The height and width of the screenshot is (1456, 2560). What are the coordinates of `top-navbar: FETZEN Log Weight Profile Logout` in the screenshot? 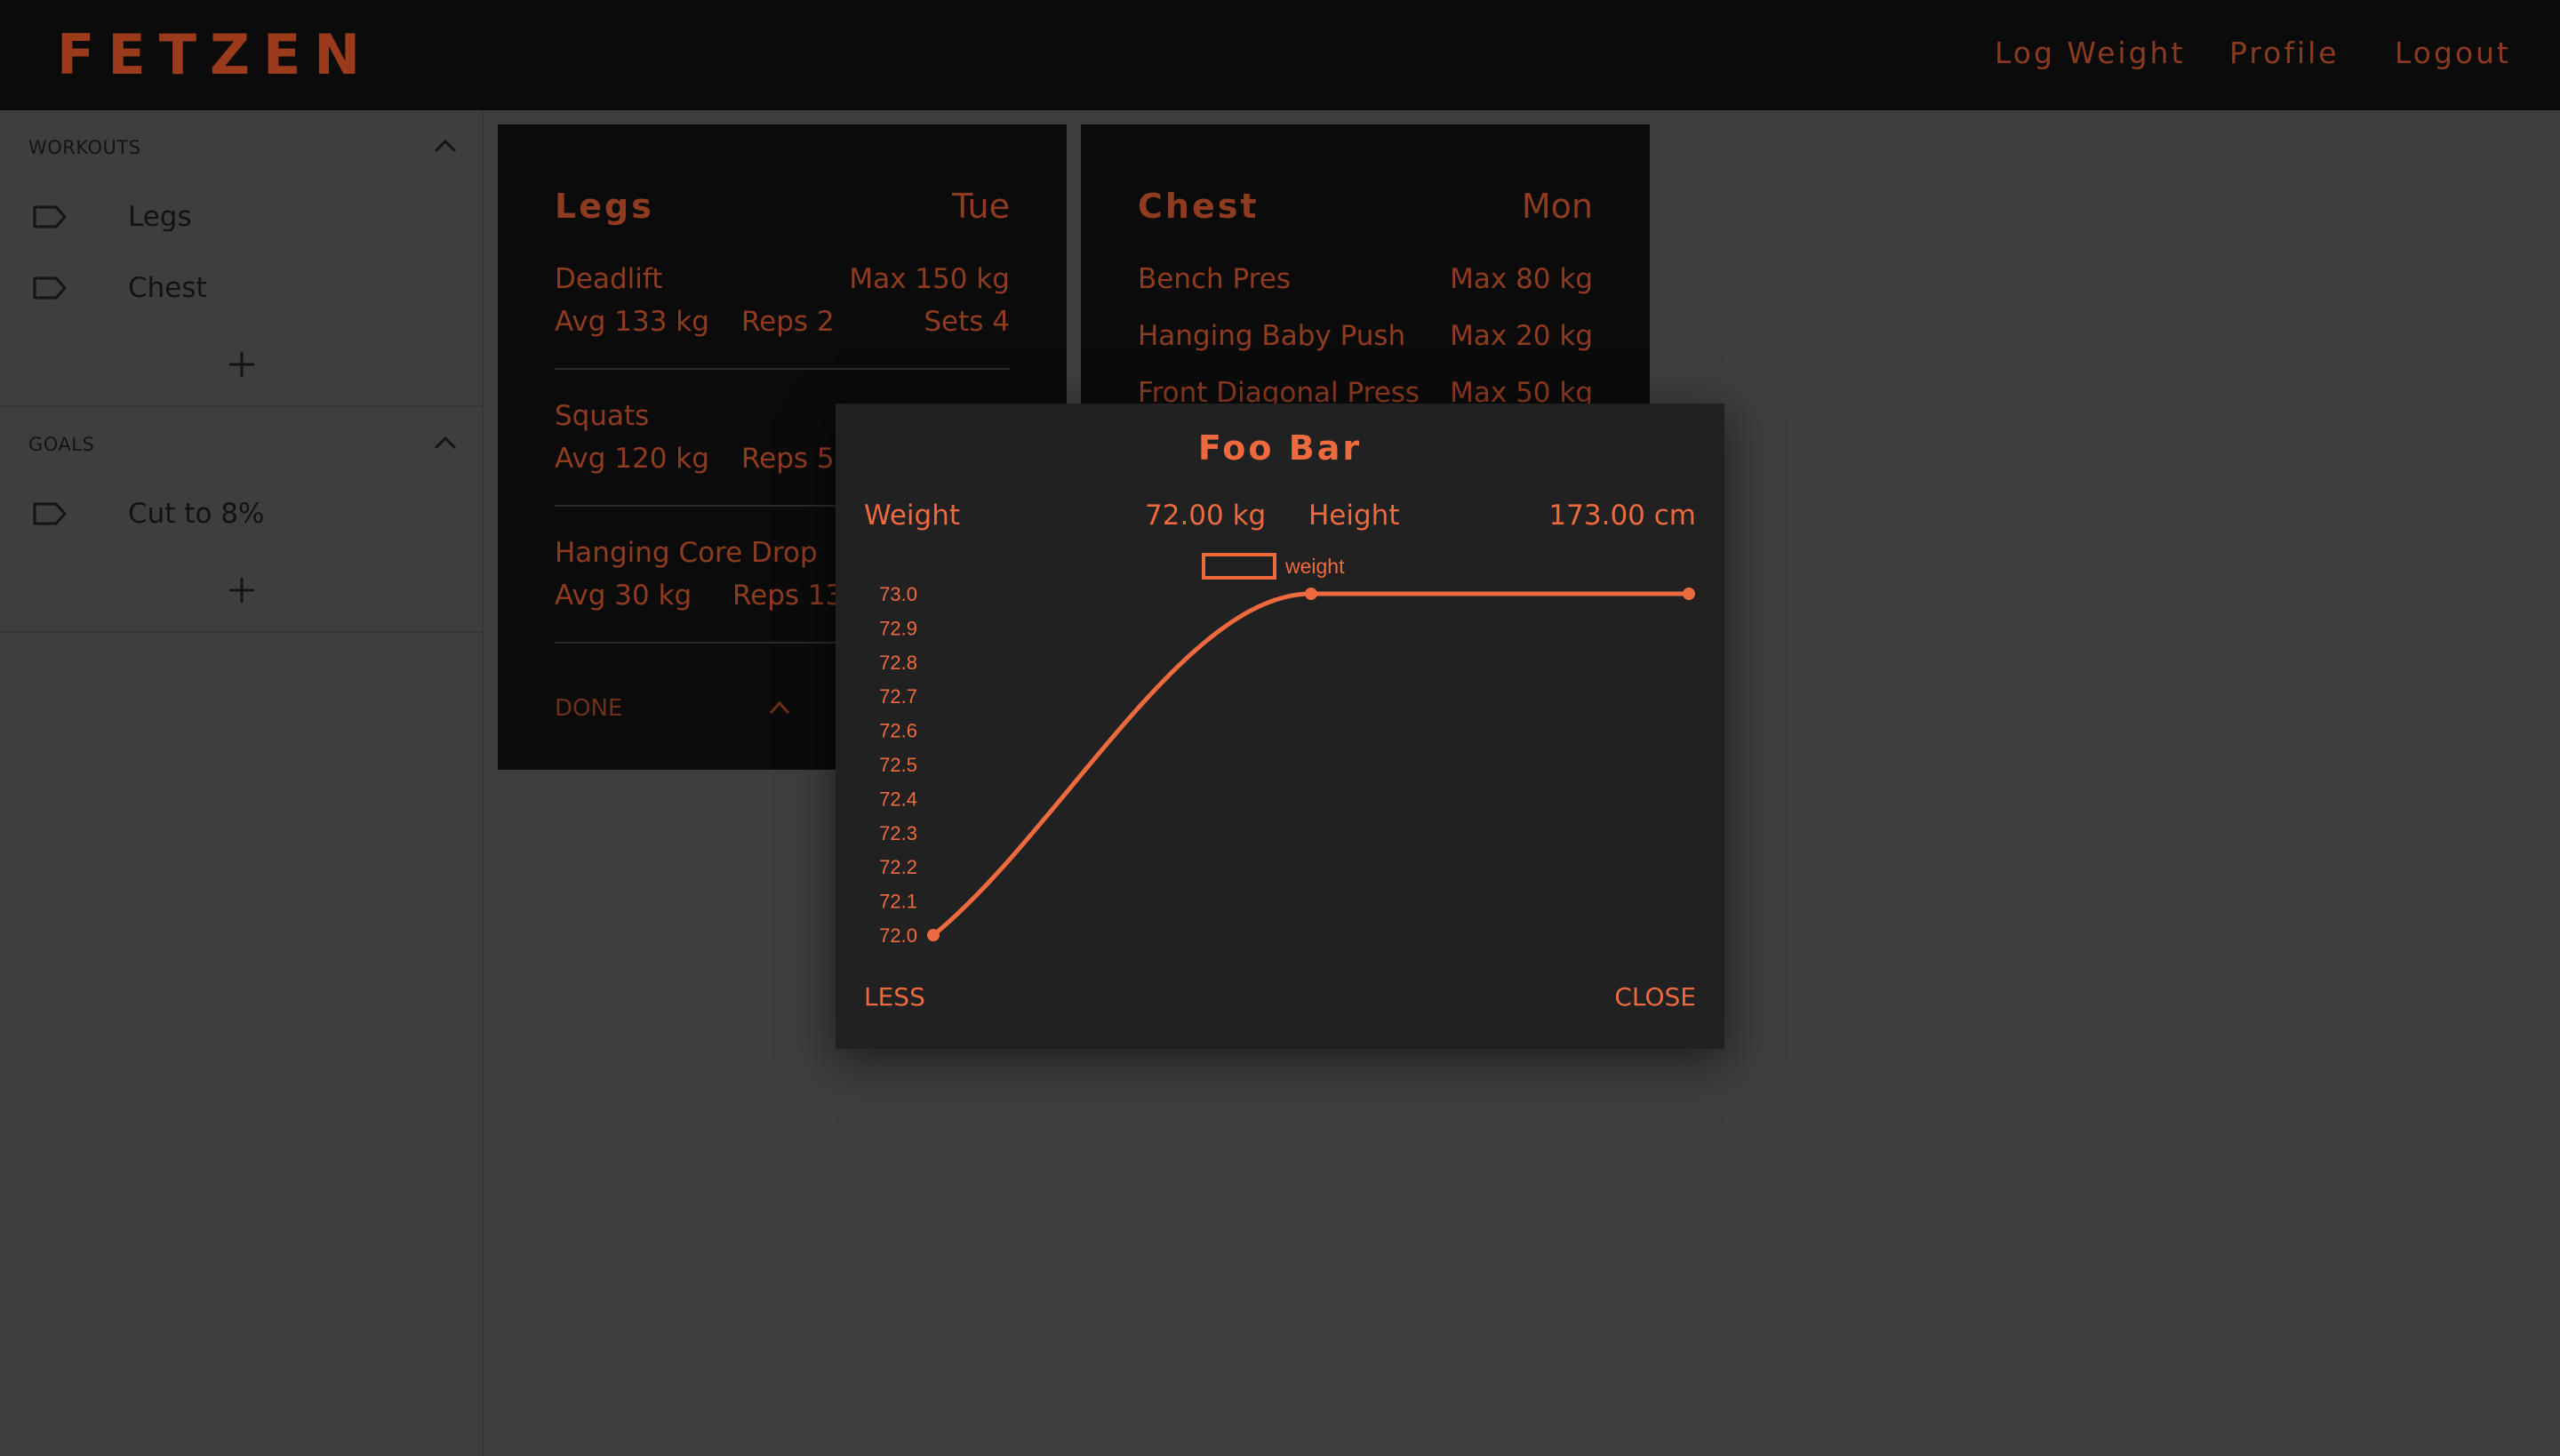 It's located at (1280, 55).